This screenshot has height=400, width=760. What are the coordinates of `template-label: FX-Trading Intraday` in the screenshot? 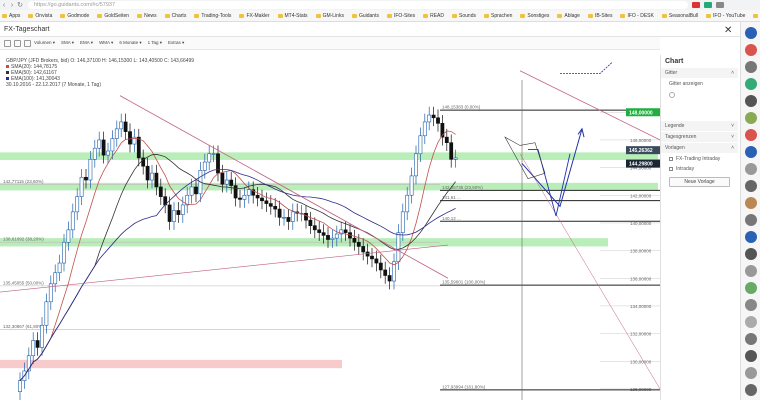 It's located at (698, 159).